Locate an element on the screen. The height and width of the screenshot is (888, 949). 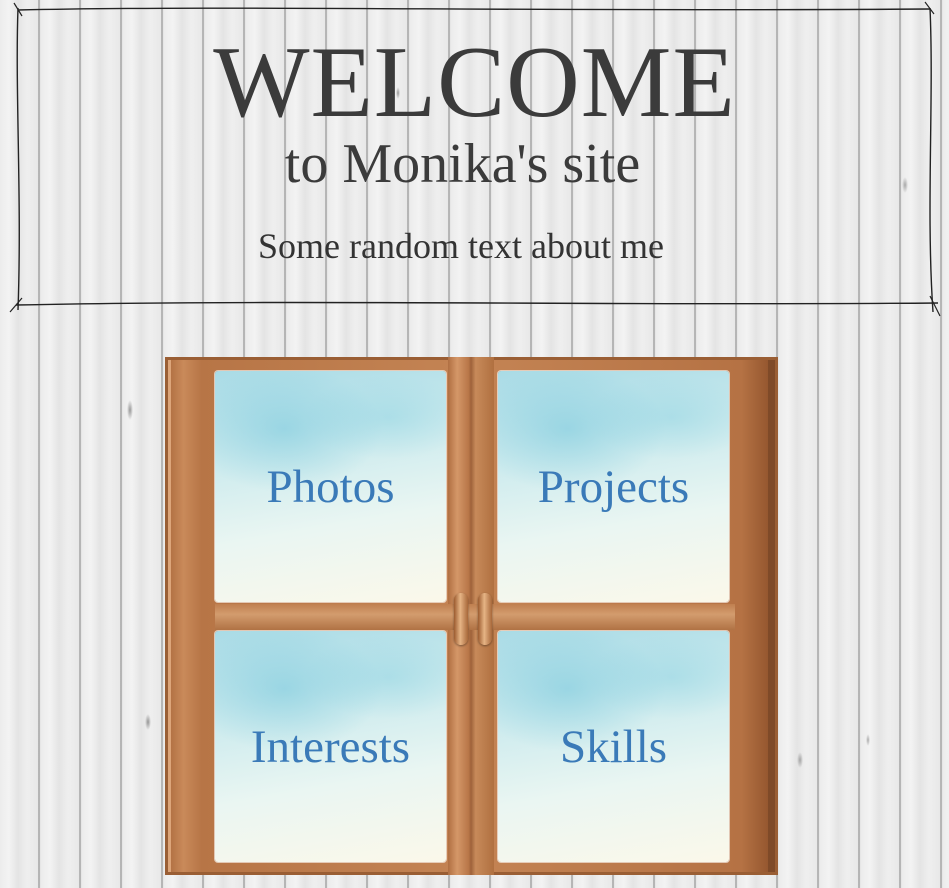
window-handle-left is located at coordinates (461, 619).